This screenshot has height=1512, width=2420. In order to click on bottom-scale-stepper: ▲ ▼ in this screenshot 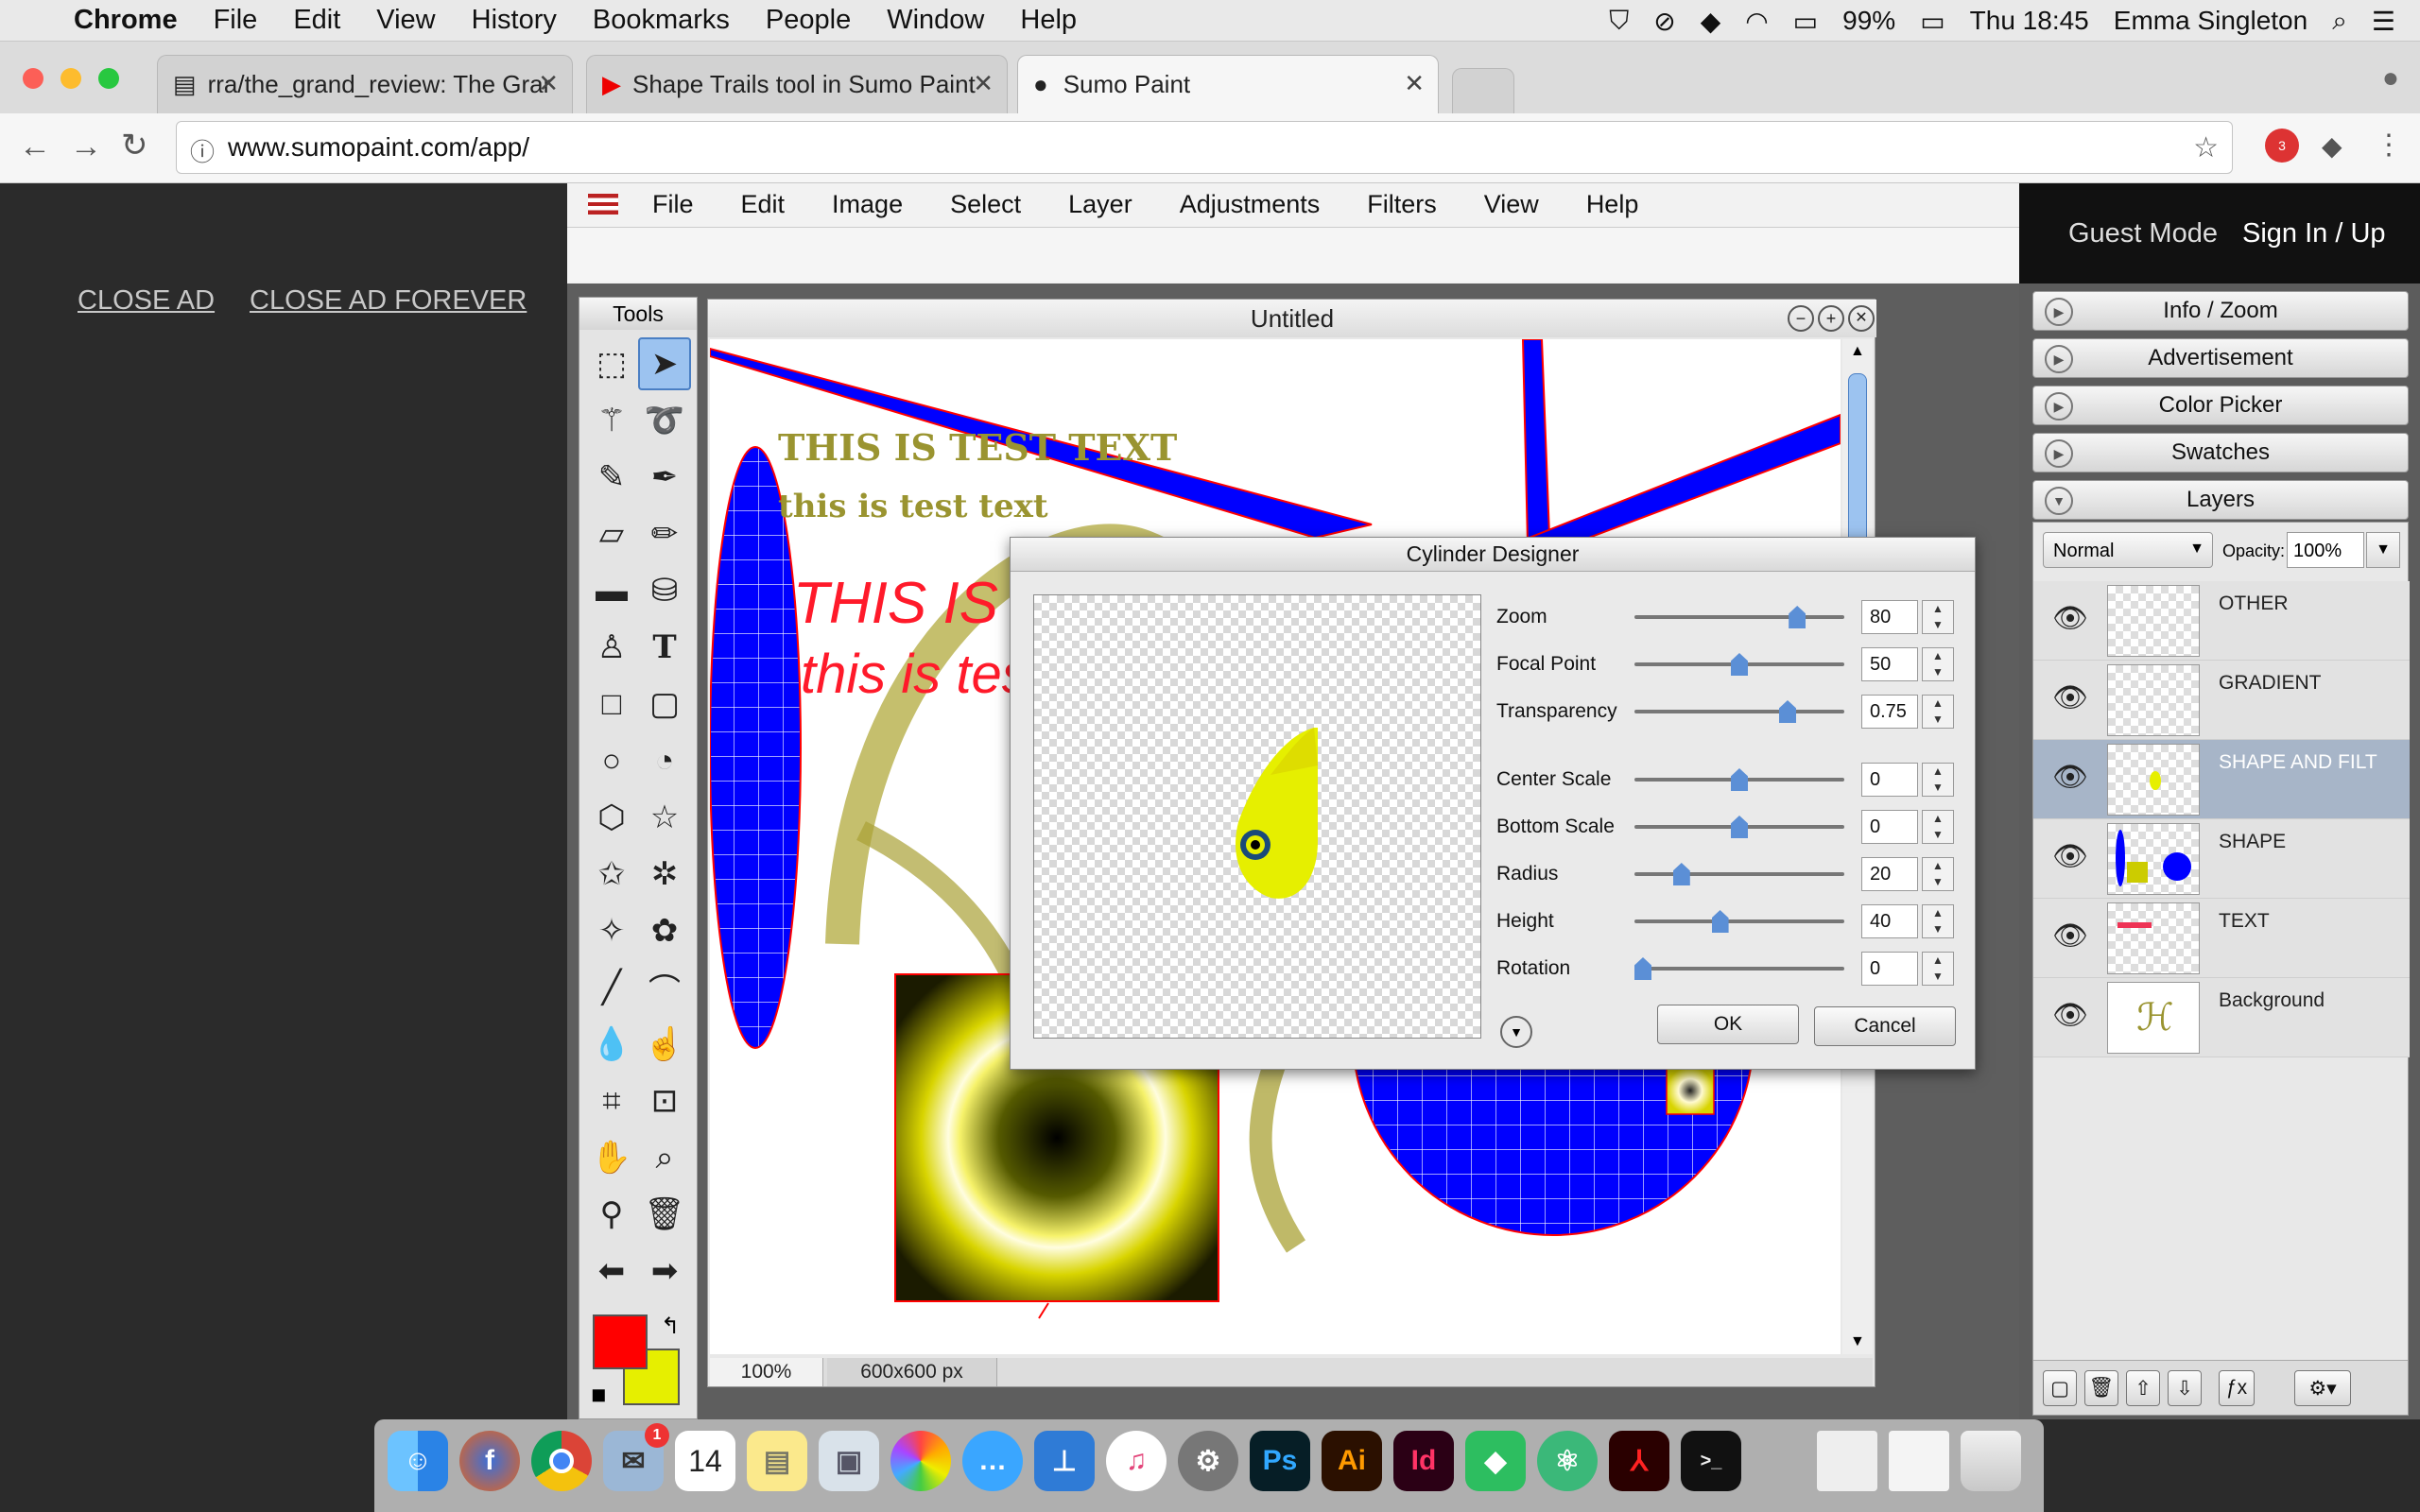, I will do `click(1938, 827)`.